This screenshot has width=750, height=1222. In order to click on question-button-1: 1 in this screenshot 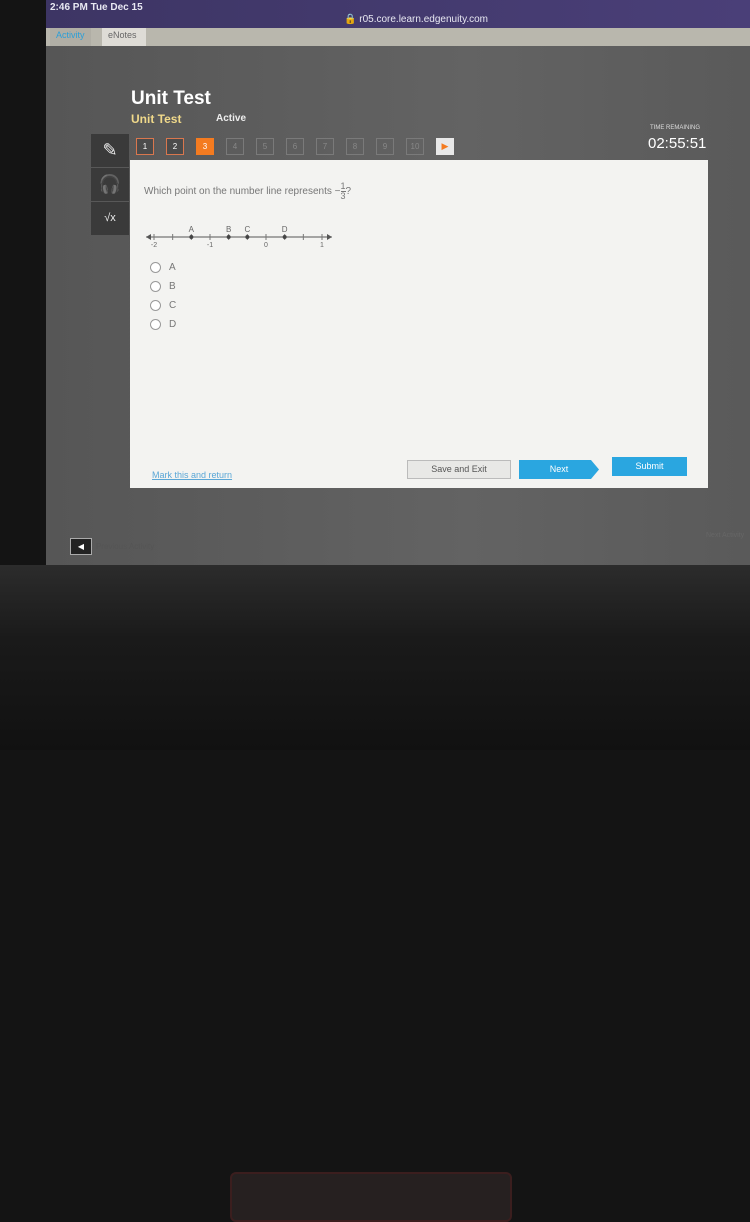, I will do `click(145, 146)`.